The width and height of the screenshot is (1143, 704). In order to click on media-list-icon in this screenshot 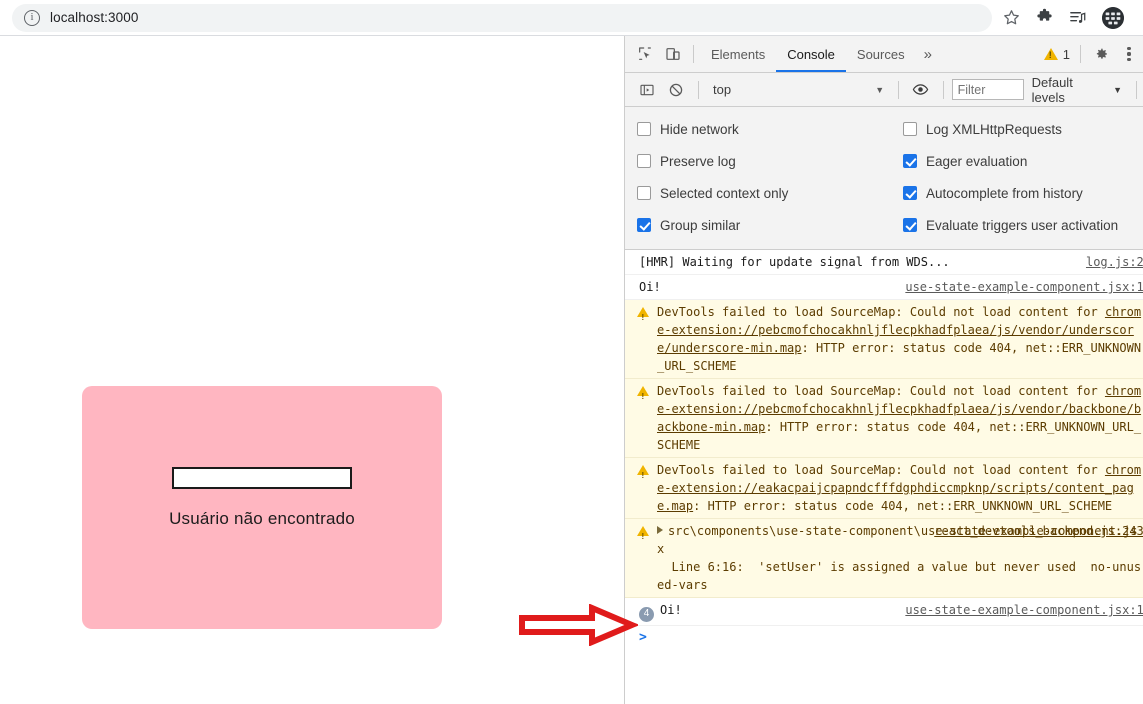, I will do `click(1078, 17)`.